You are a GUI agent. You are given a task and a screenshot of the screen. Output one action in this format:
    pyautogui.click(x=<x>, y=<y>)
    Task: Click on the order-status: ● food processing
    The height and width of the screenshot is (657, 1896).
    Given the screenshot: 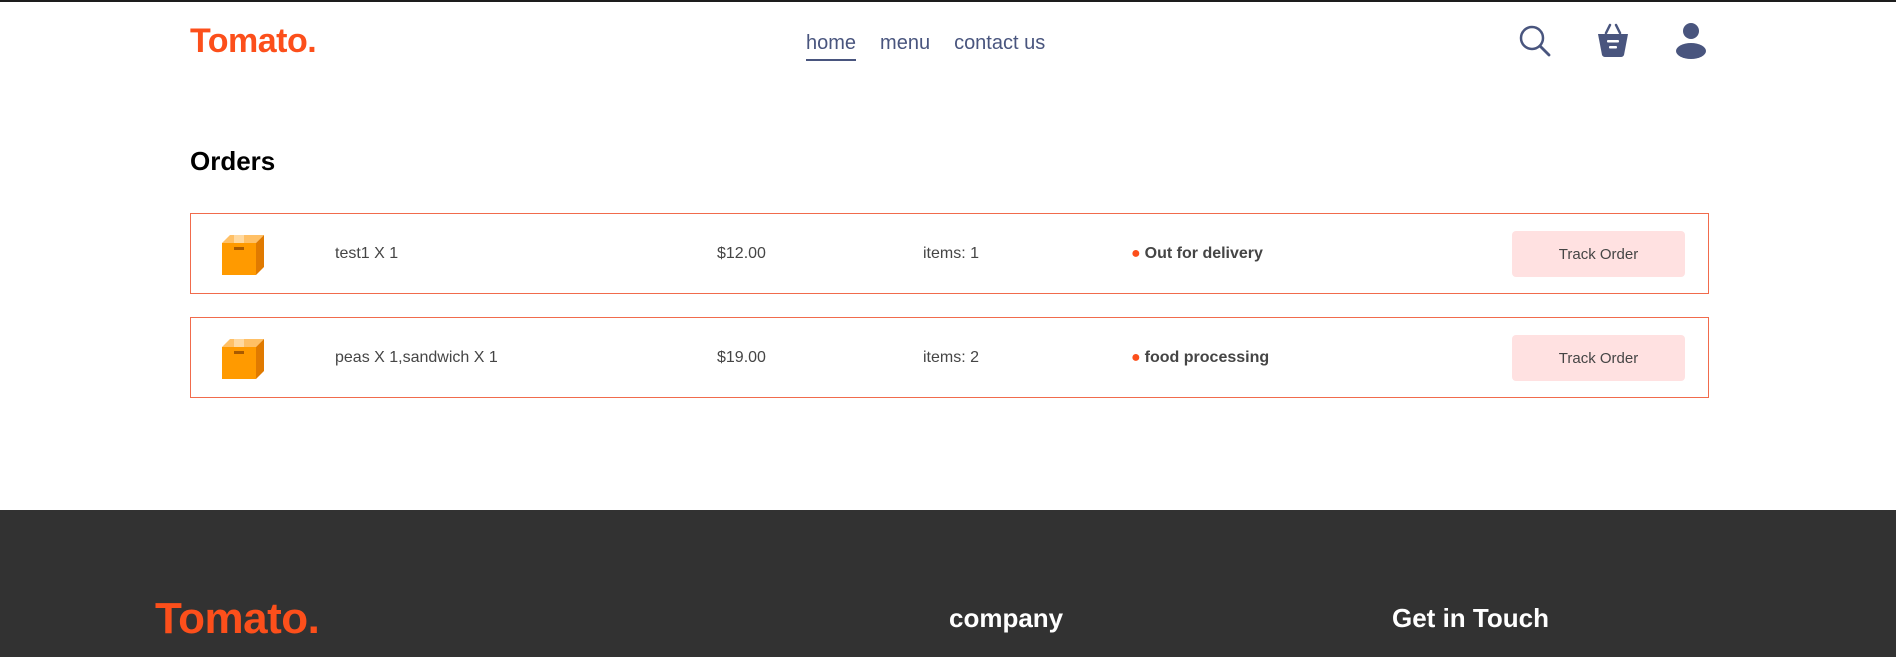 What is the action you would take?
    pyautogui.click(x=1200, y=358)
    